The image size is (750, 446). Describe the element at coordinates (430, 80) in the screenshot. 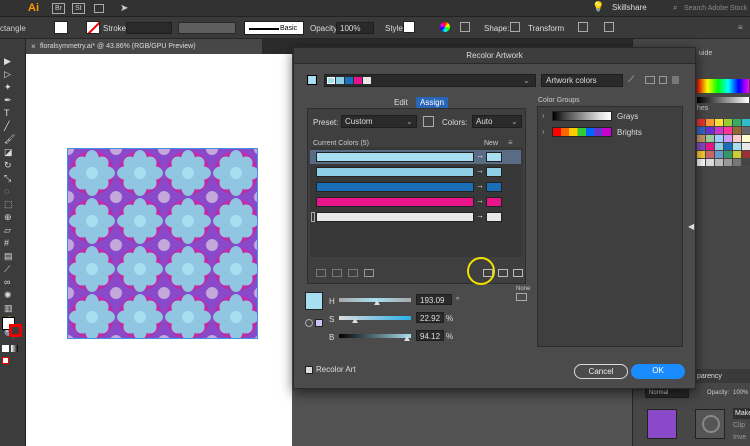

I see `group-color-strip: ⌄` at that location.